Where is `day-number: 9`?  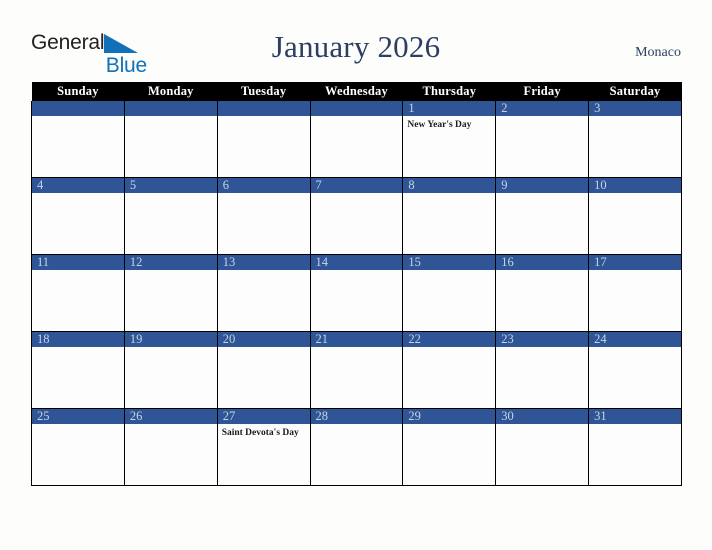
day-number: 9 is located at coordinates (542, 185).